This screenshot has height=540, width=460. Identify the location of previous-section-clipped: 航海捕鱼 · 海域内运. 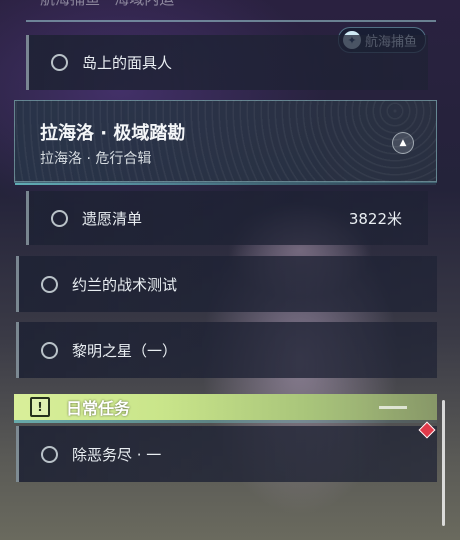
(231, 11).